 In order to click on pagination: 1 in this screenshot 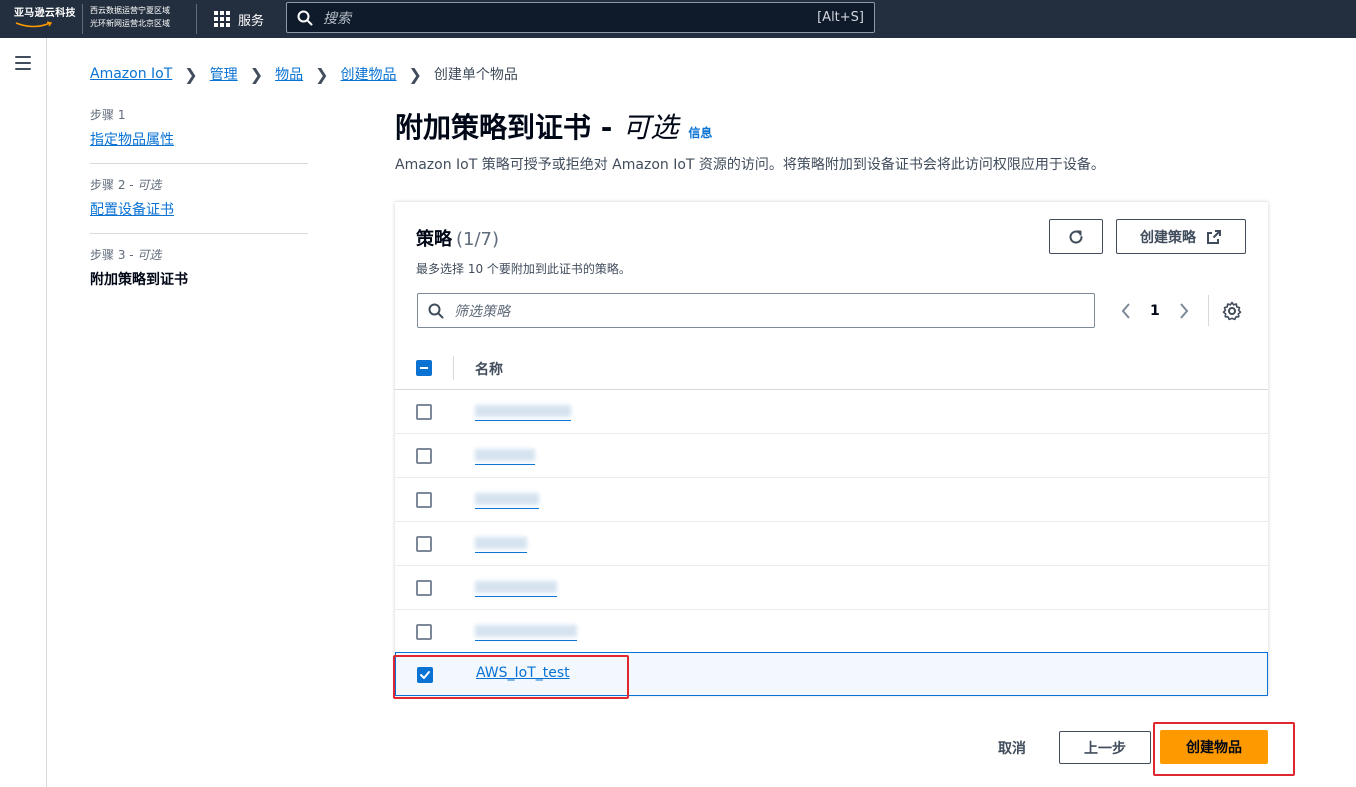, I will do `click(1155, 310)`.